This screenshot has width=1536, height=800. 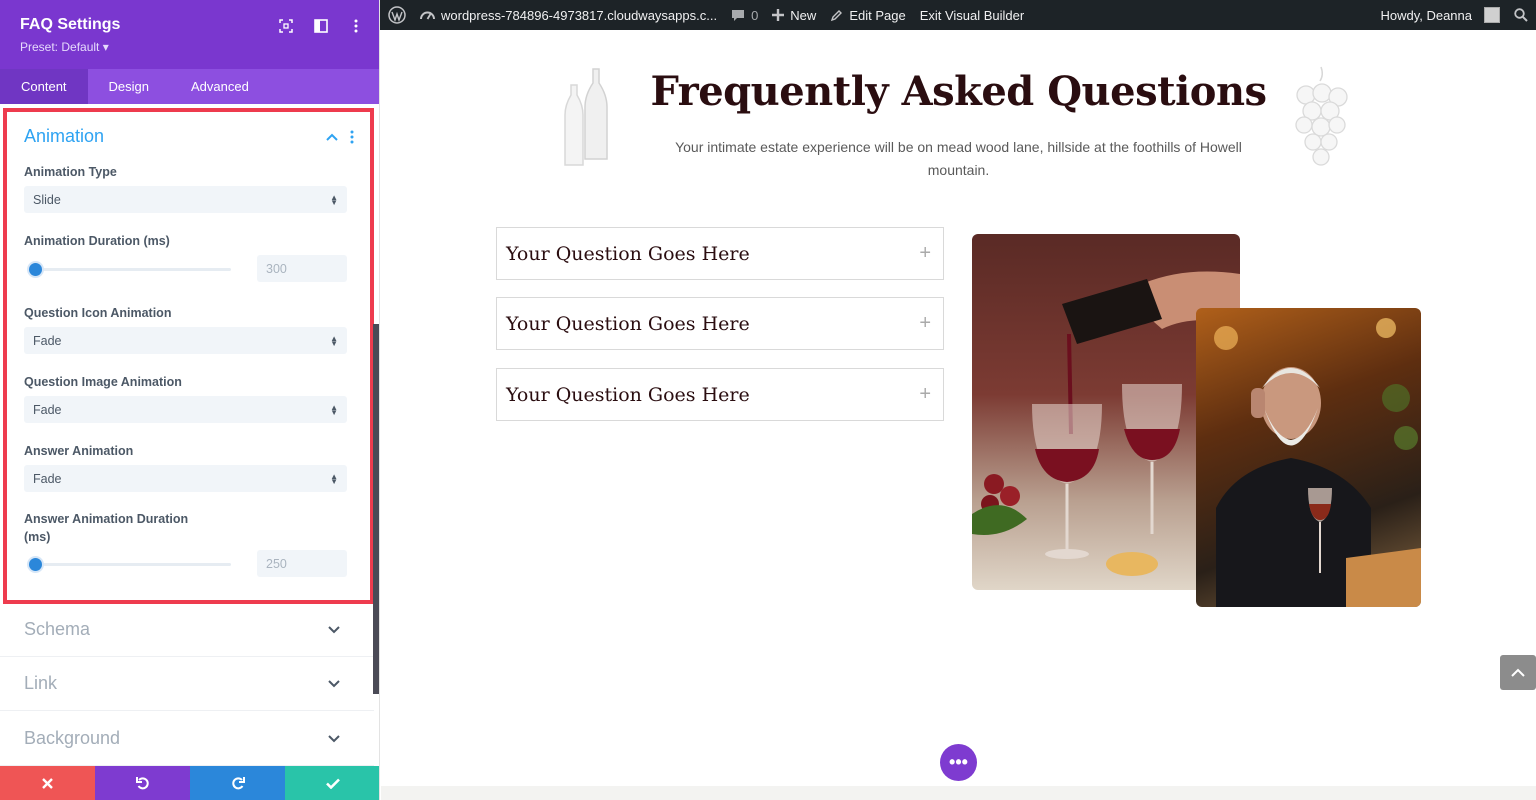 I want to click on scroll-to-top-button, so click(x=1518, y=672).